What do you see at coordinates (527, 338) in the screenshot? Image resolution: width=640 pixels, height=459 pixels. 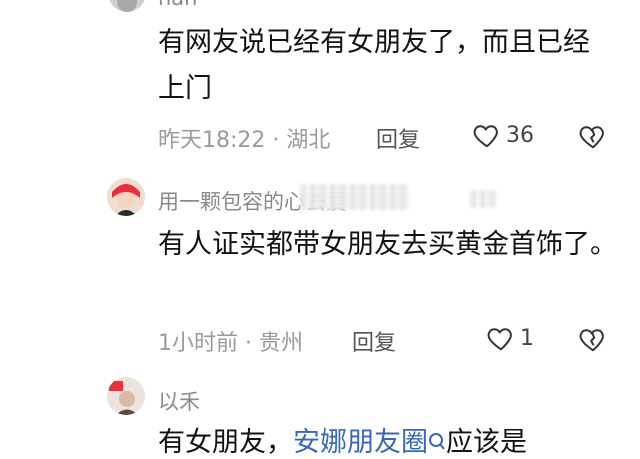 I see `like-count: 1` at bounding box center [527, 338].